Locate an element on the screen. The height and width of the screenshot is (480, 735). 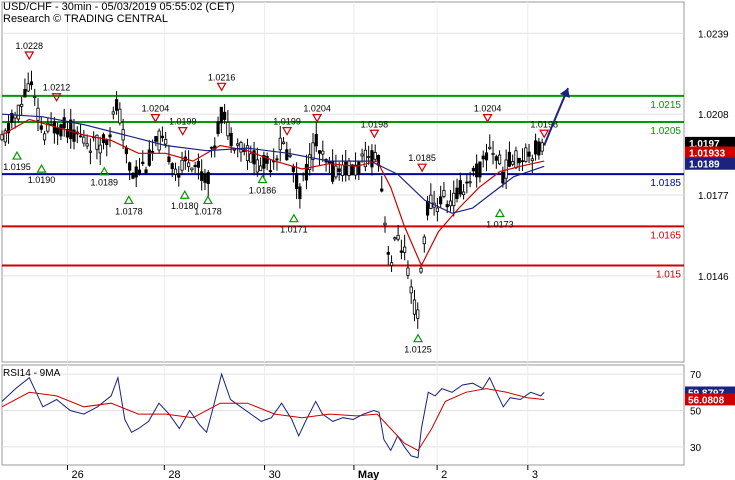
level-label: 1.0205 is located at coordinates (665, 131).